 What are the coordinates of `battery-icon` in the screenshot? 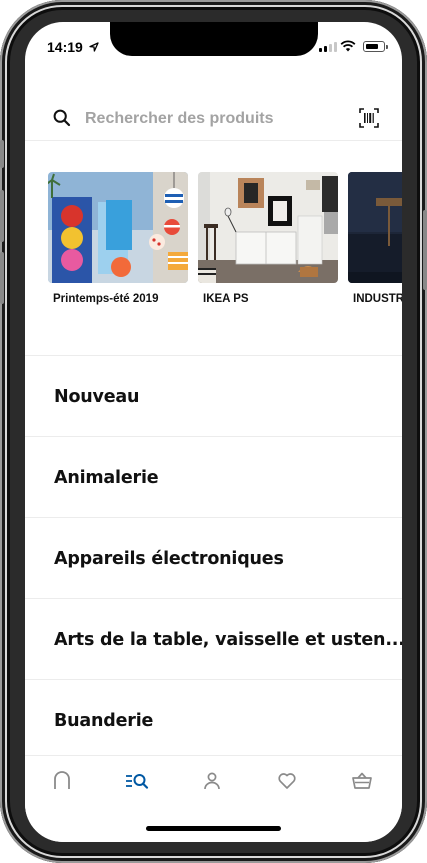 It's located at (375, 46).